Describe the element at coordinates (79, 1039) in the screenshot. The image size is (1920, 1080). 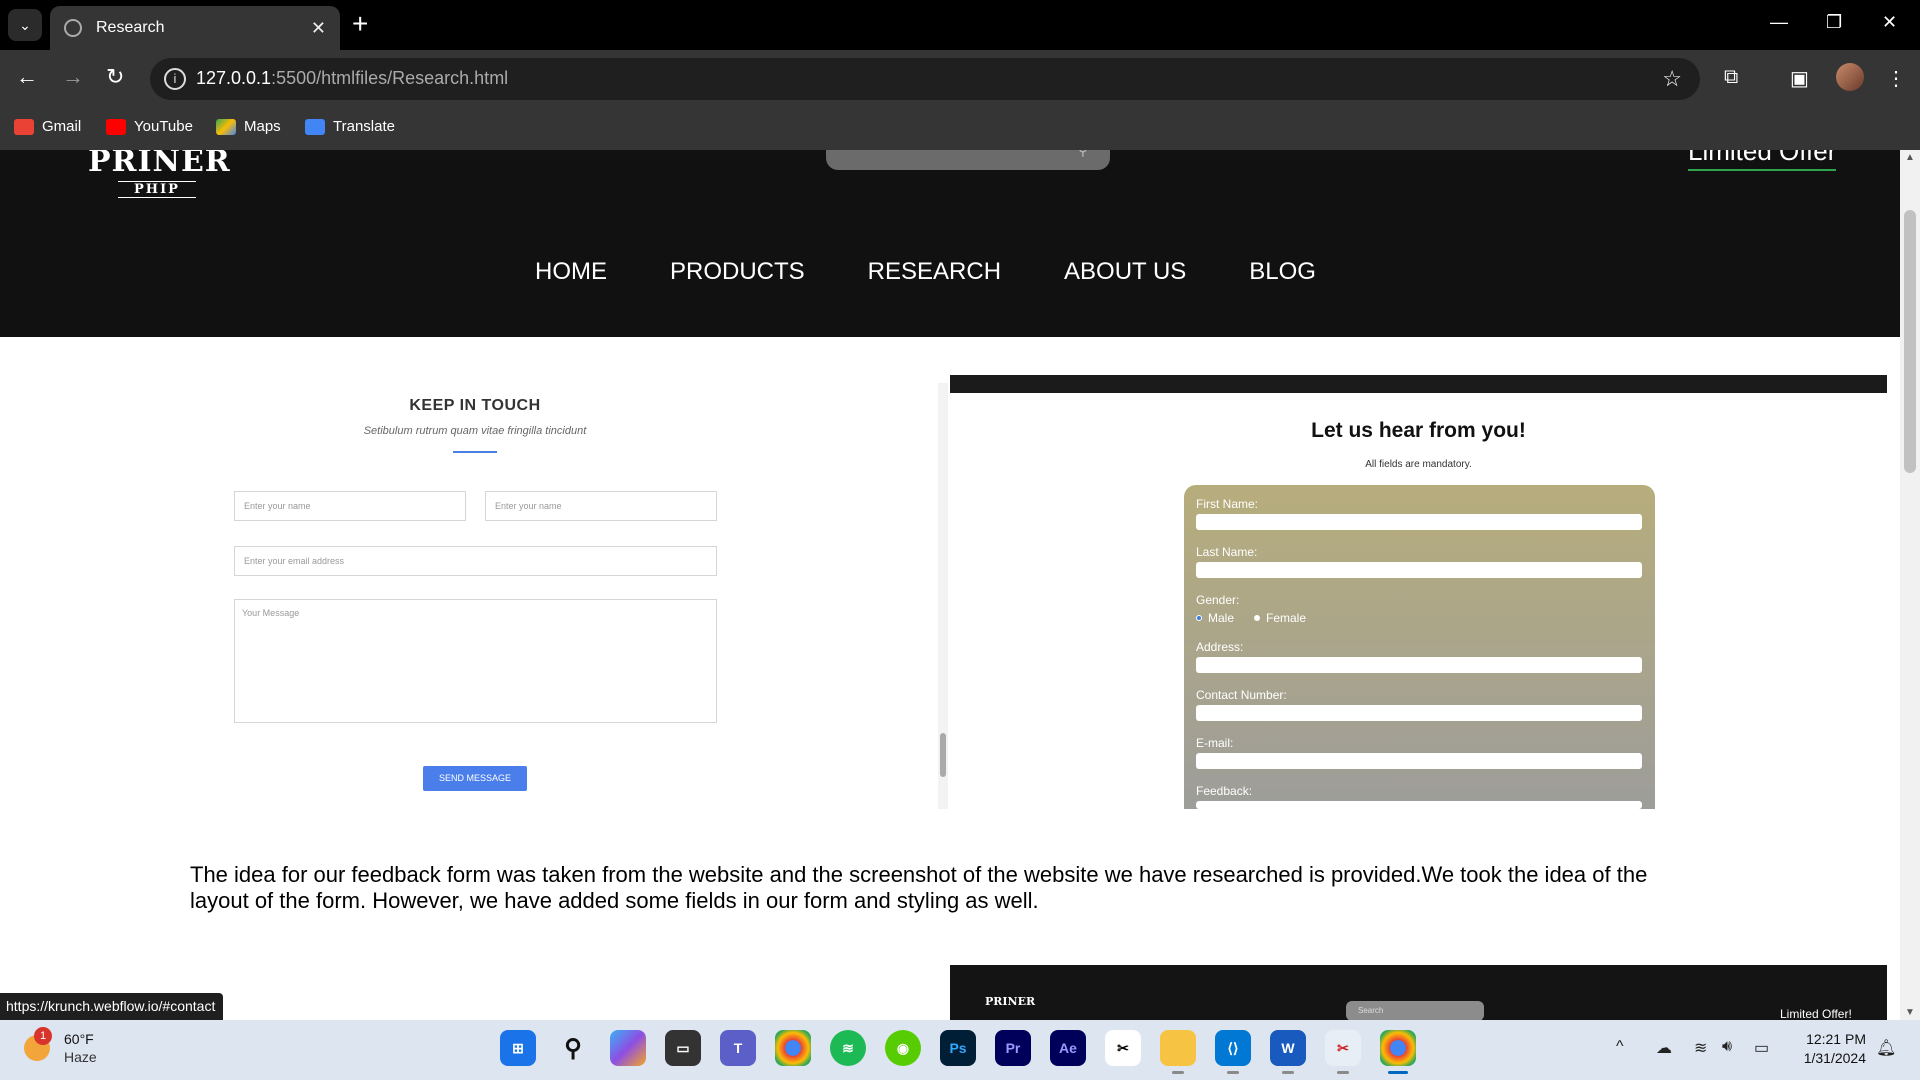
I see `weather-temp: 60°F` at that location.